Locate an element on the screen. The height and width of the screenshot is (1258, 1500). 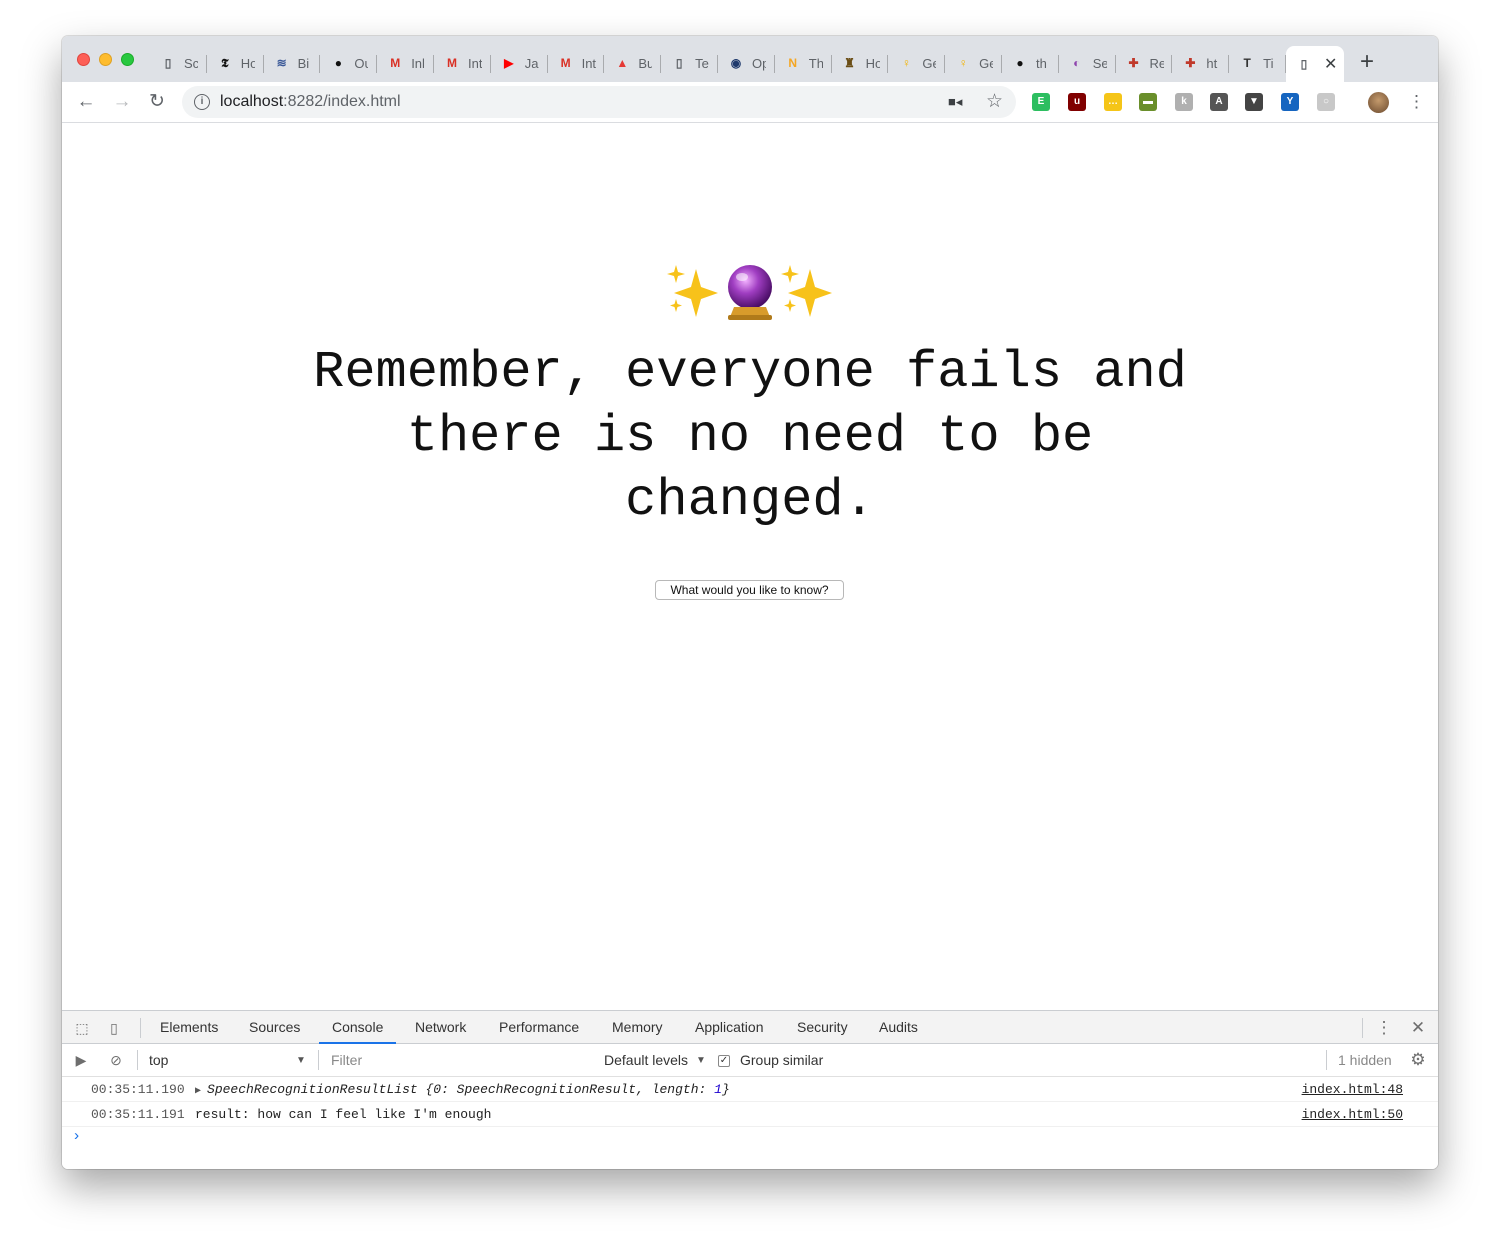
context-dropdown-icon: ▼ is located at coordinates (301, 1060).